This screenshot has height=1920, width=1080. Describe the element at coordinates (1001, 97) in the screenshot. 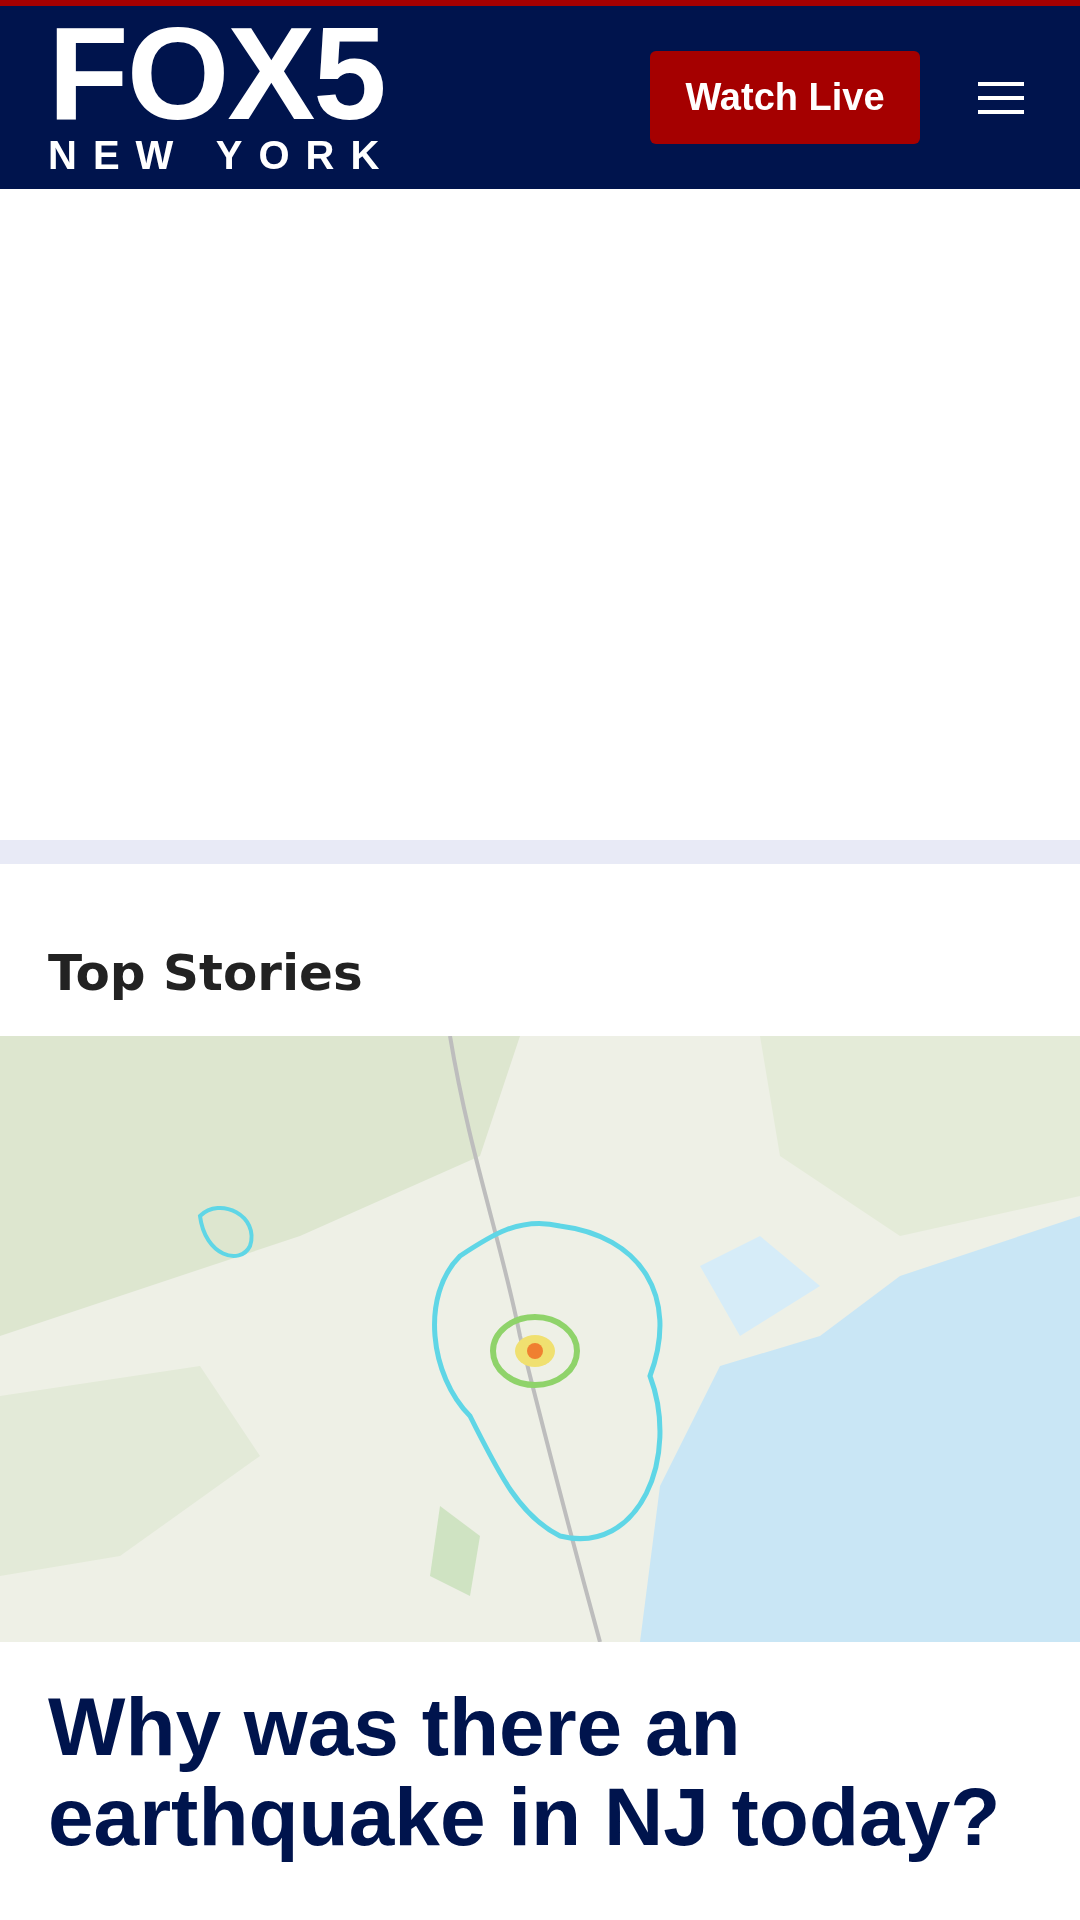

I see `menu-icon` at that location.